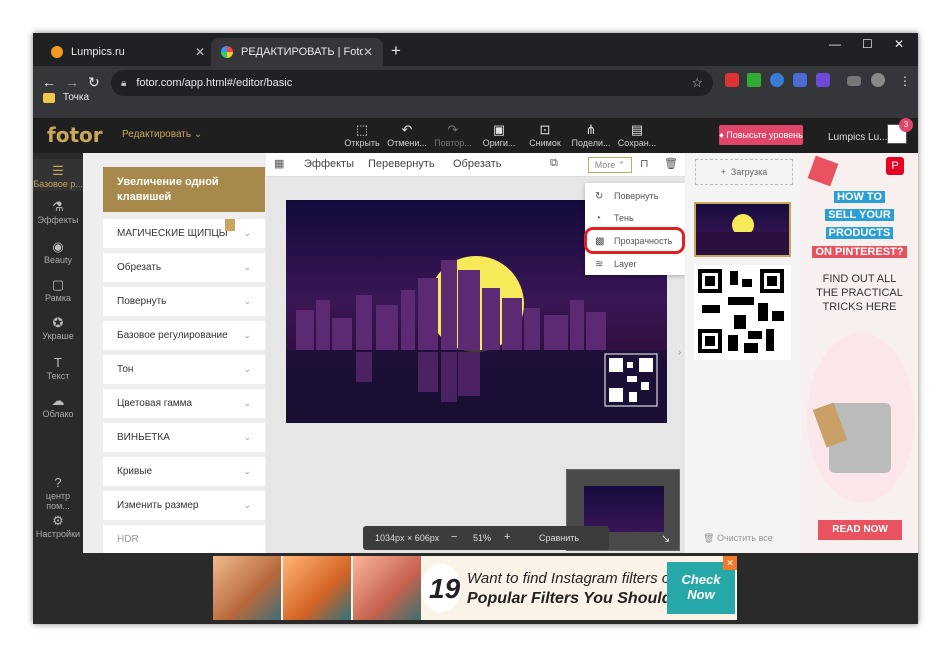 This screenshot has width=950, height=657. What do you see at coordinates (744, 172) in the screenshot?
I see `upload-button: + Загрузка` at bounding box center [744, 172].